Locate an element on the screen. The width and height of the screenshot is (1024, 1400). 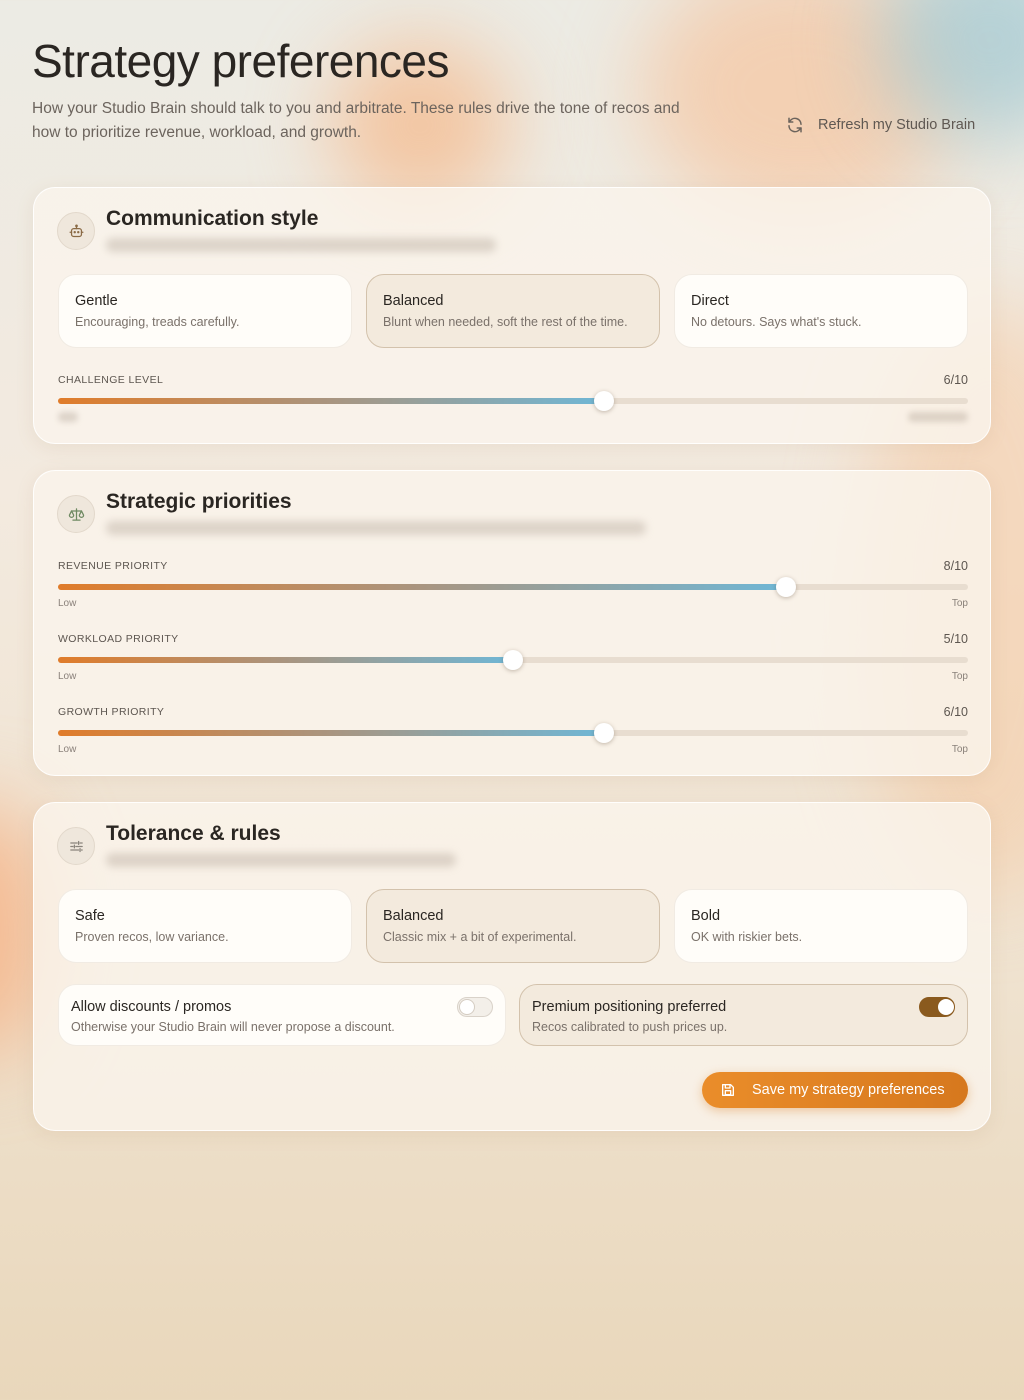
toggle-label: Premium positioning preferred is located at coordinates (629, 1007).